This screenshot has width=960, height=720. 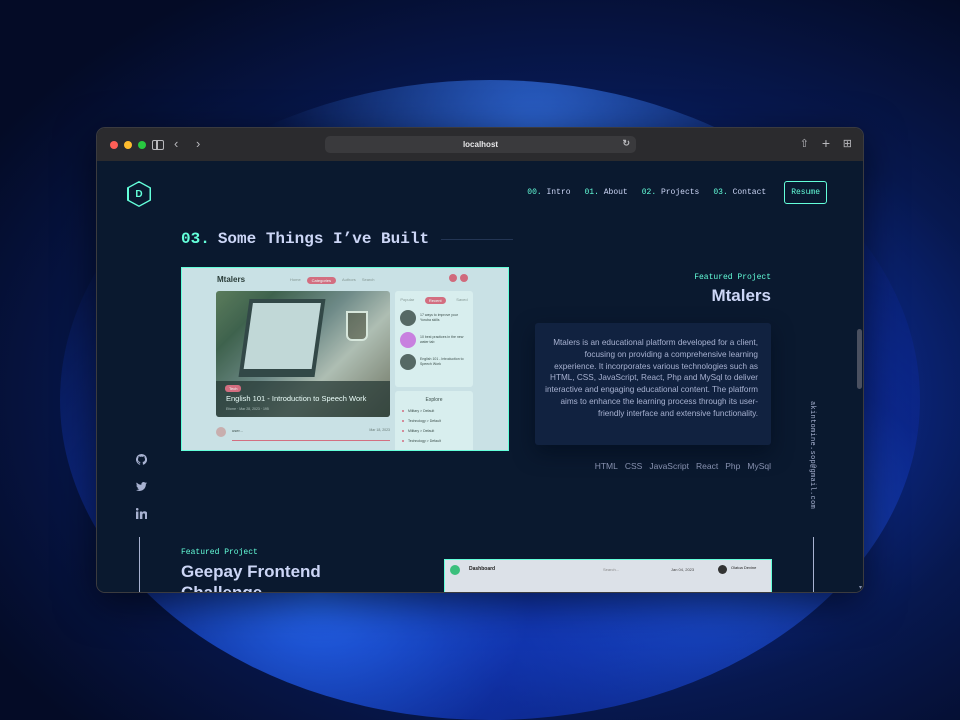 What do you see at coordinates (805, 192) in the screenshot?
I see `resume-button: Resume` at bounding box center [805, 192].